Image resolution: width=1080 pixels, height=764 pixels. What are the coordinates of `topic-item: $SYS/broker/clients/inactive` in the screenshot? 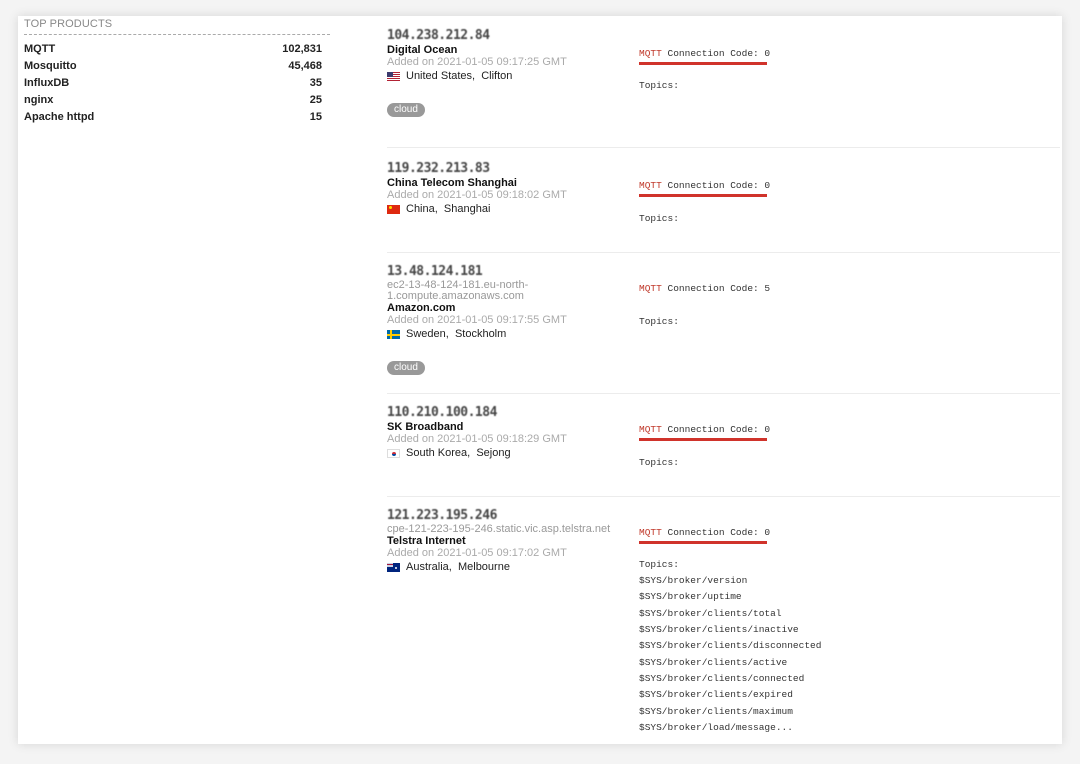 It's located at (719, 629).